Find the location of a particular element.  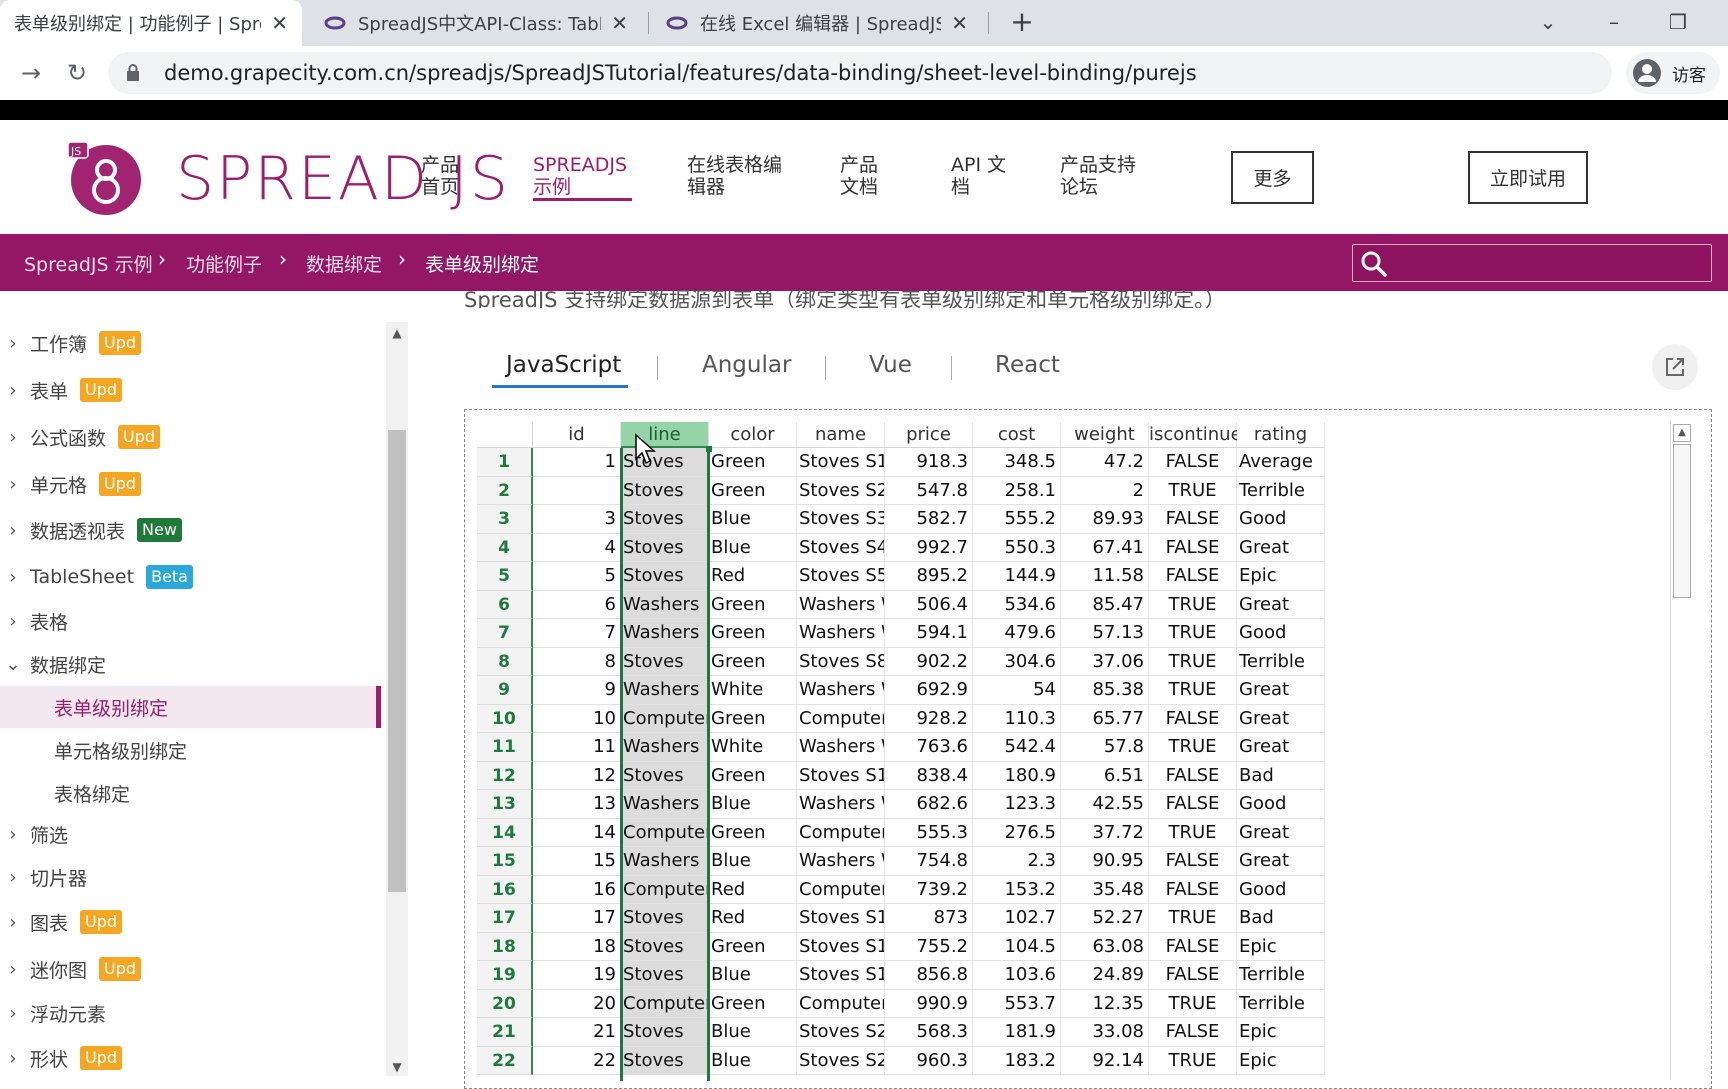

table-cell: Terrible is located at coordinates (1281, 1003).